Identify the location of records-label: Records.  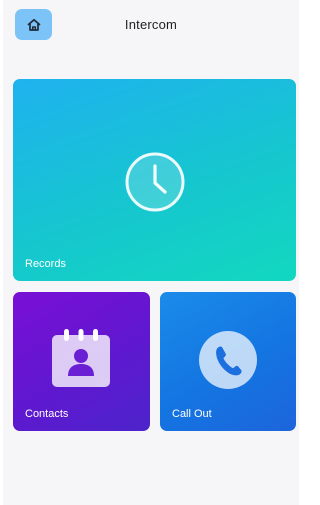
(45, 264).